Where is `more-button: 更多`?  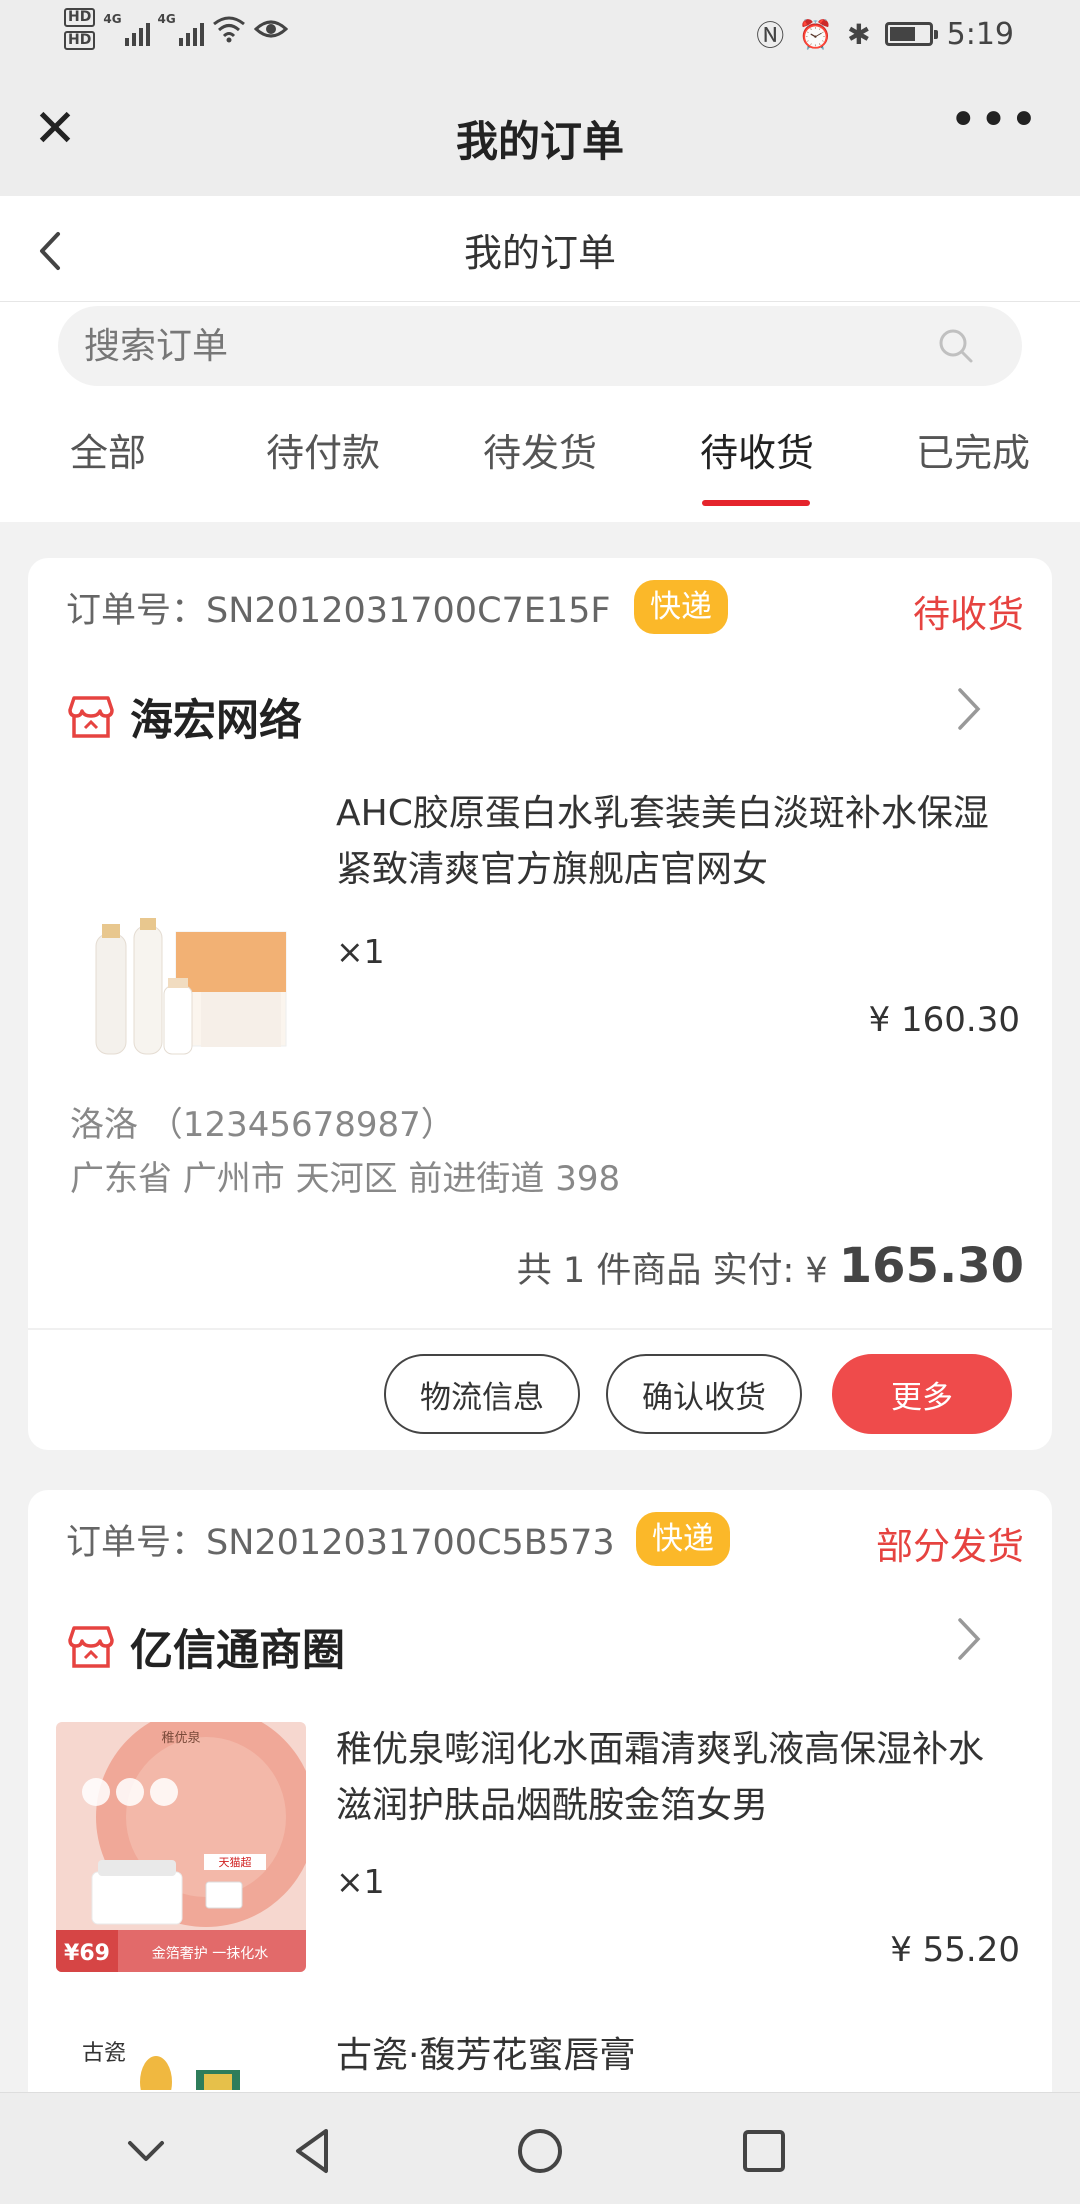 more-button: 更多 is located at coordinates (922, 1394).